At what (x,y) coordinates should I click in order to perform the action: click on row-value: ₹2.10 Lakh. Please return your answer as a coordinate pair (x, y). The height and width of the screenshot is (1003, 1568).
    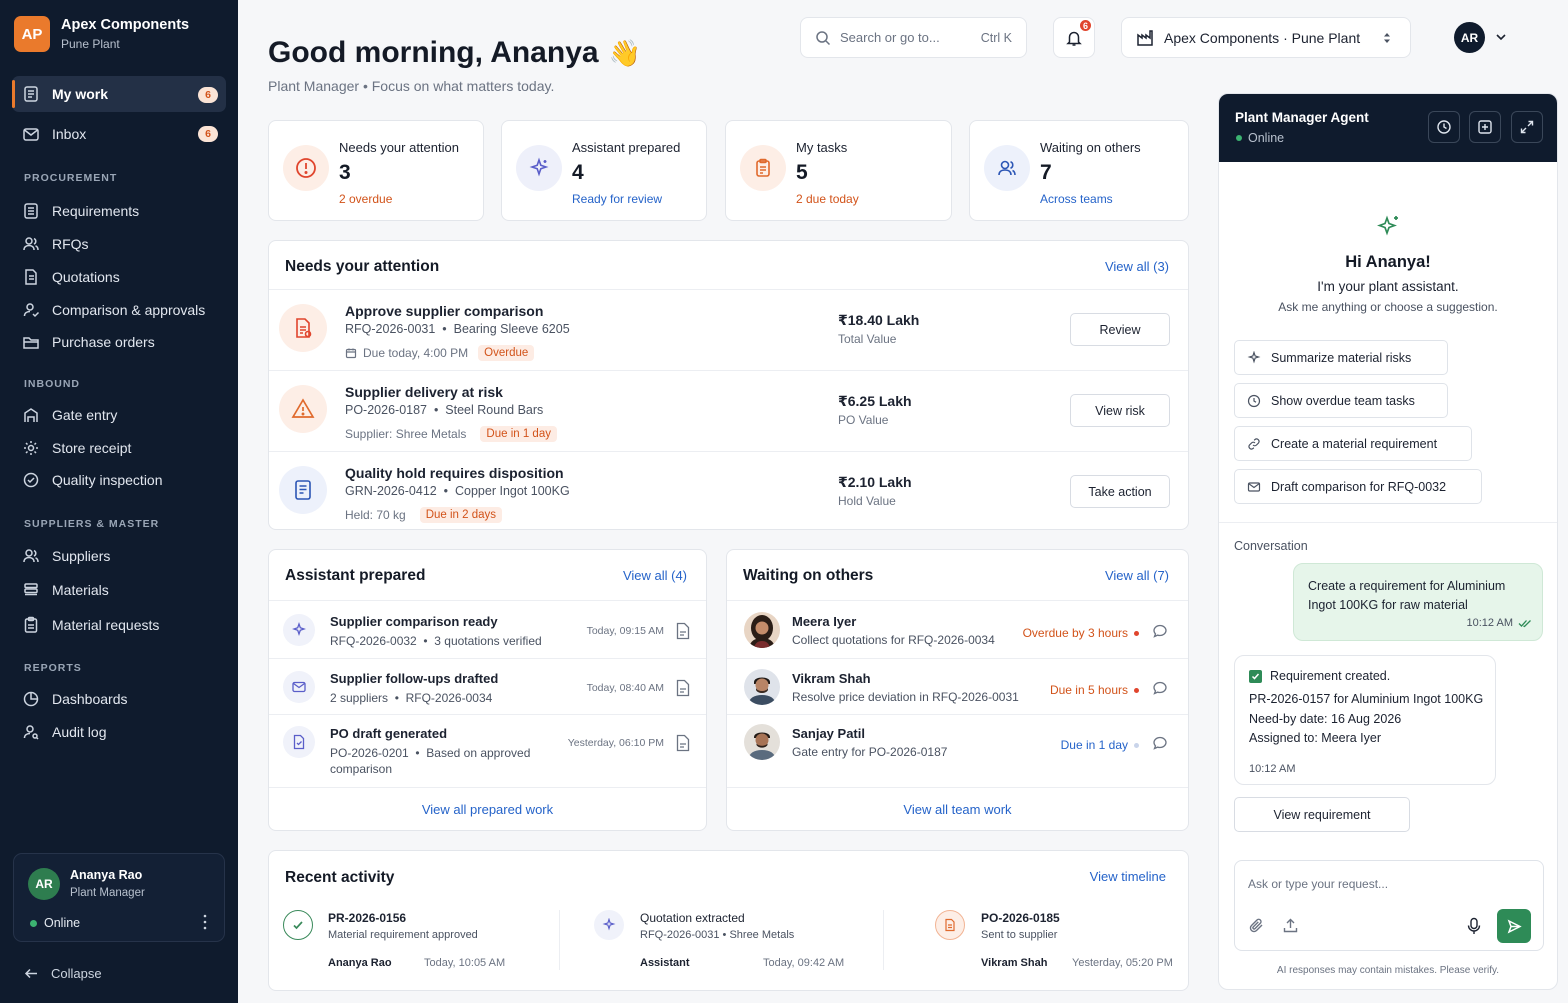
    Looking at the image, I should click on (875, 482).